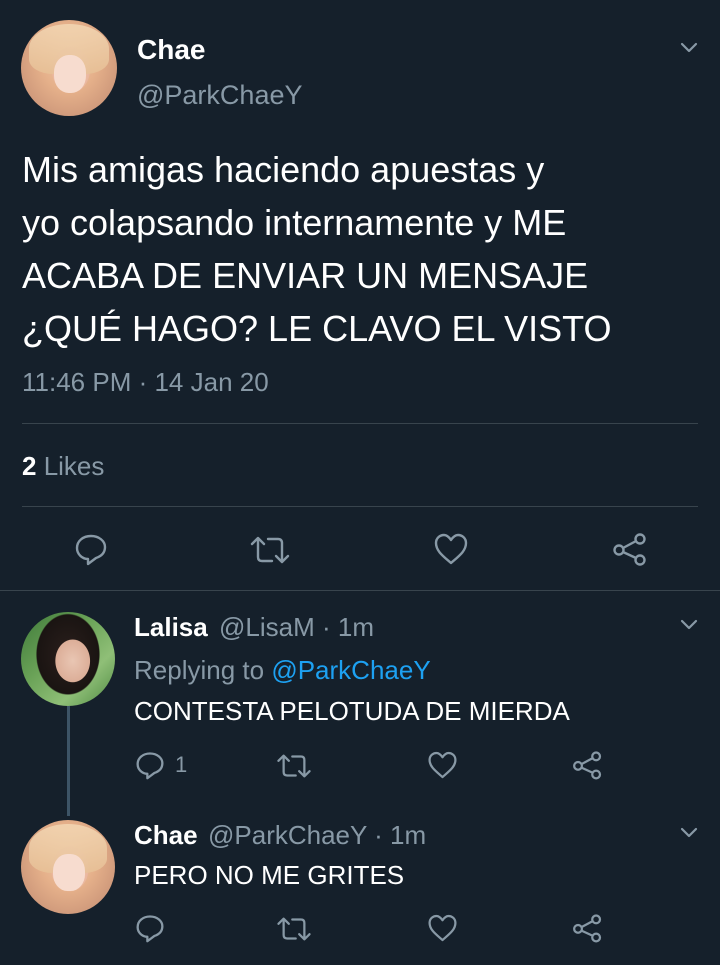  I want to click on thread-connector, so click(68, 761).